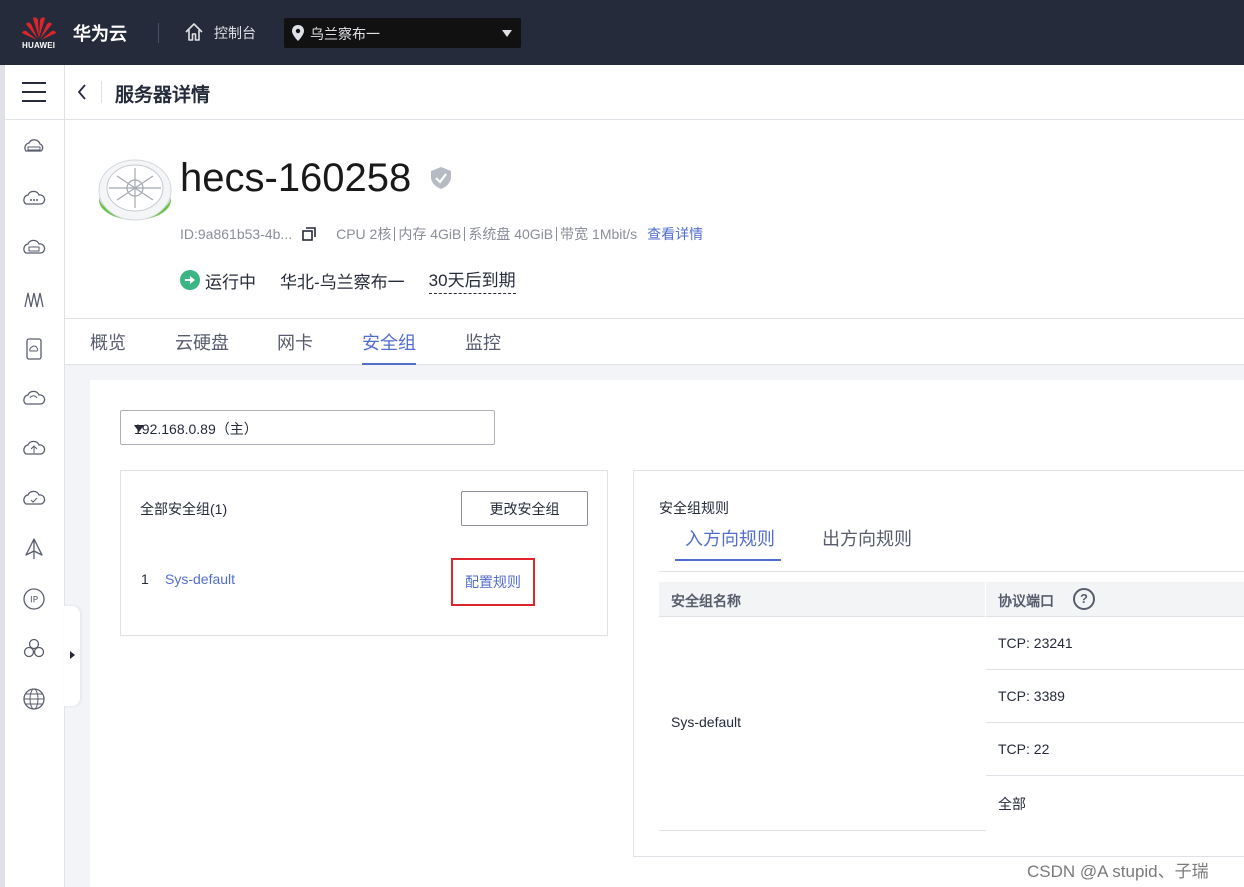 This screenshot has height=887, width=1244. Describe the element at coordinates (694, 508) in the screenshot. I see `rules-title: 安全组规则` at that location.